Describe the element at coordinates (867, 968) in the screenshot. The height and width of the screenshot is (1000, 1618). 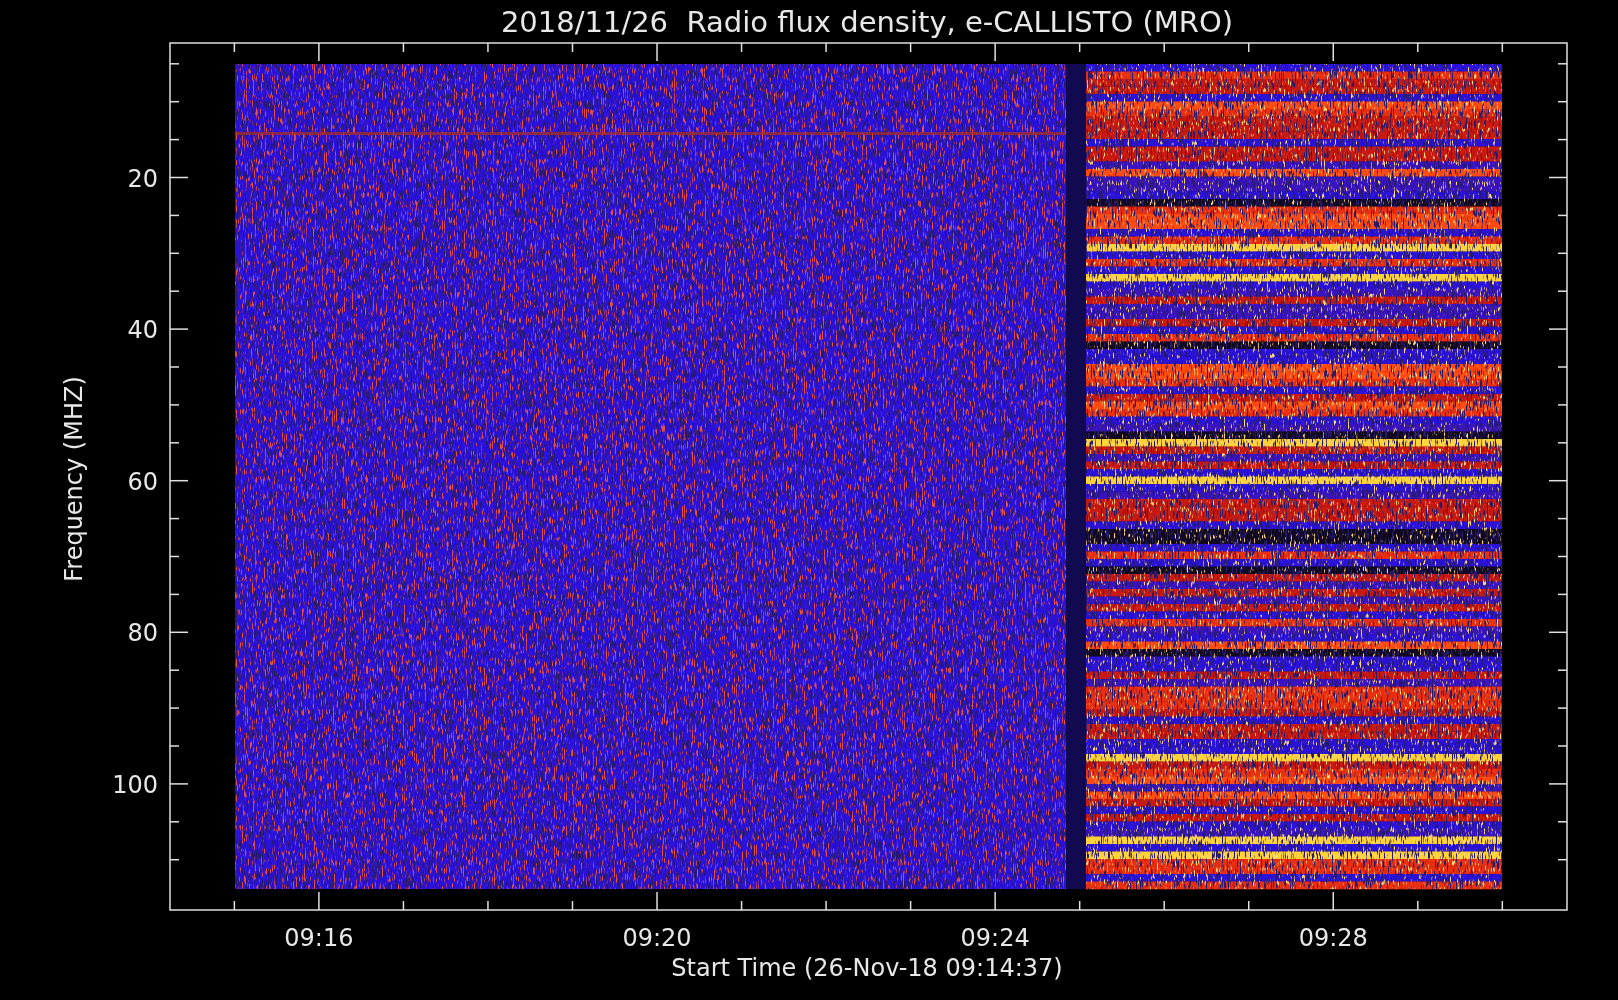
I see `axis-title: Start Time (26-Nov-18 09:14:37)` at that location.